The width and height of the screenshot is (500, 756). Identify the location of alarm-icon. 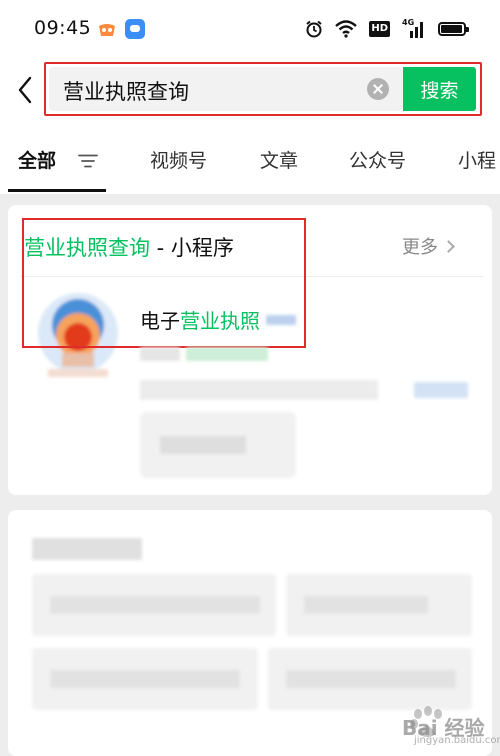
(314, 29).